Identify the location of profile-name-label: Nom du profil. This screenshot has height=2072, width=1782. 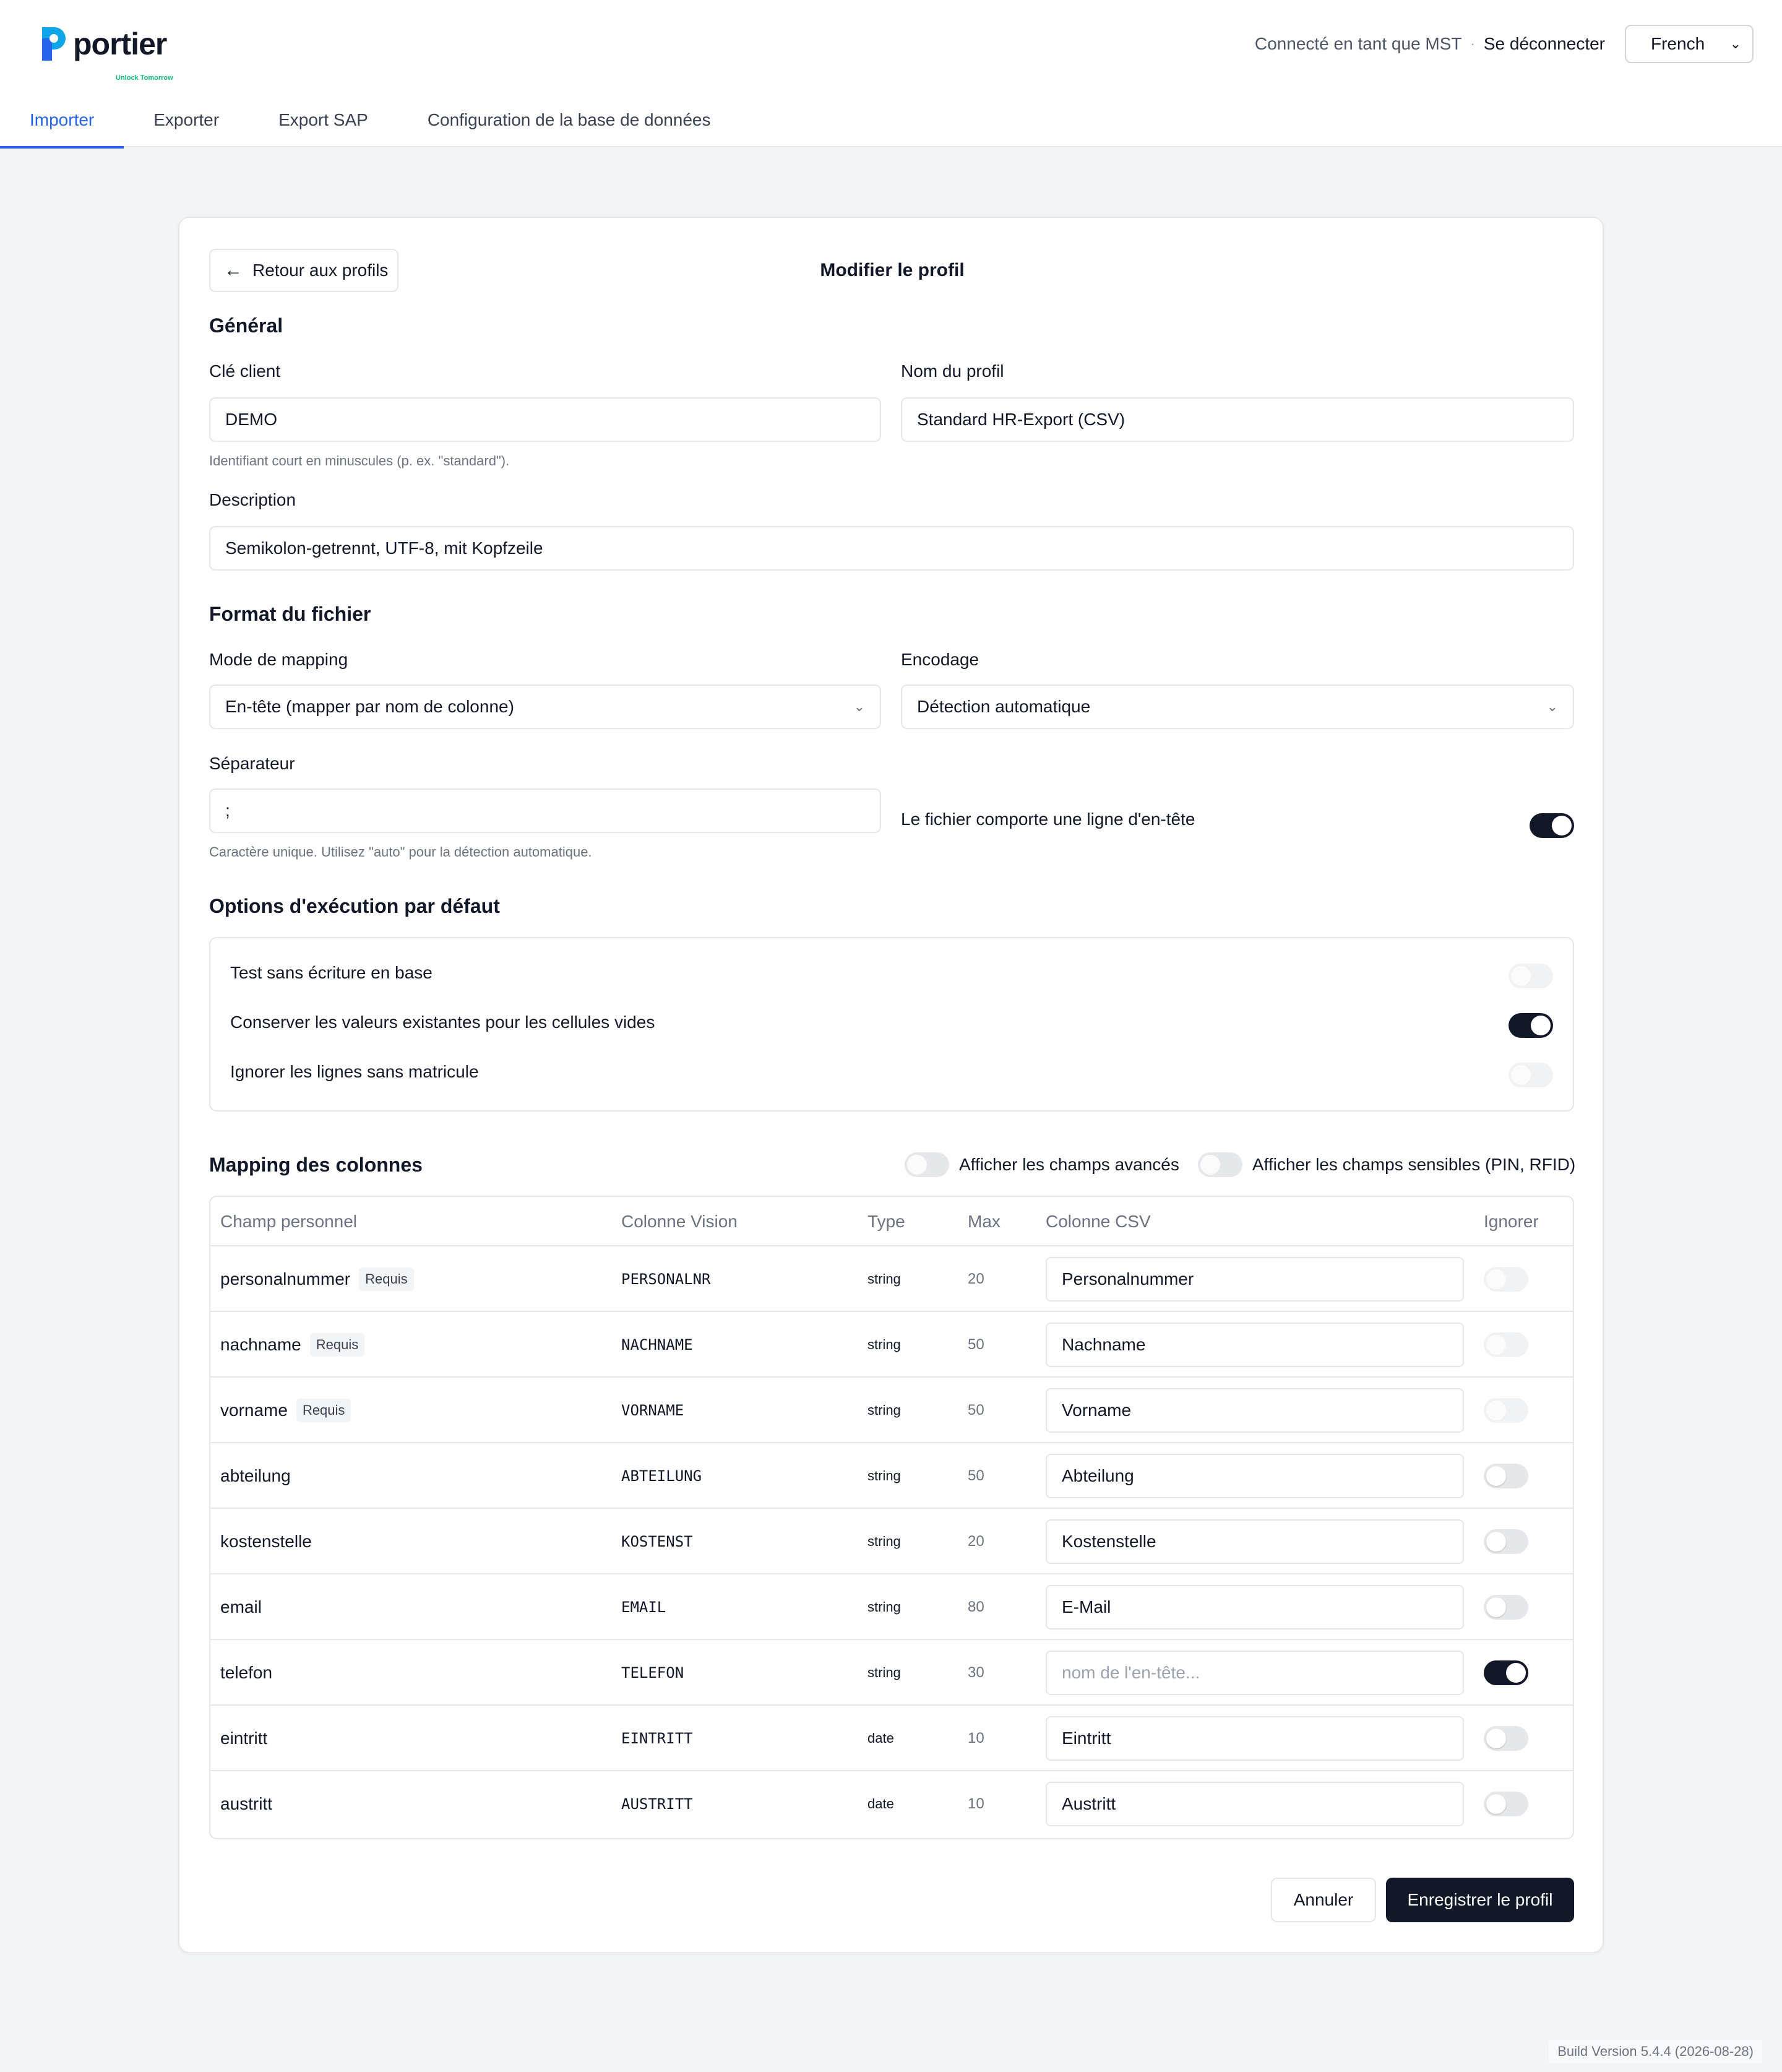
(952, 371).